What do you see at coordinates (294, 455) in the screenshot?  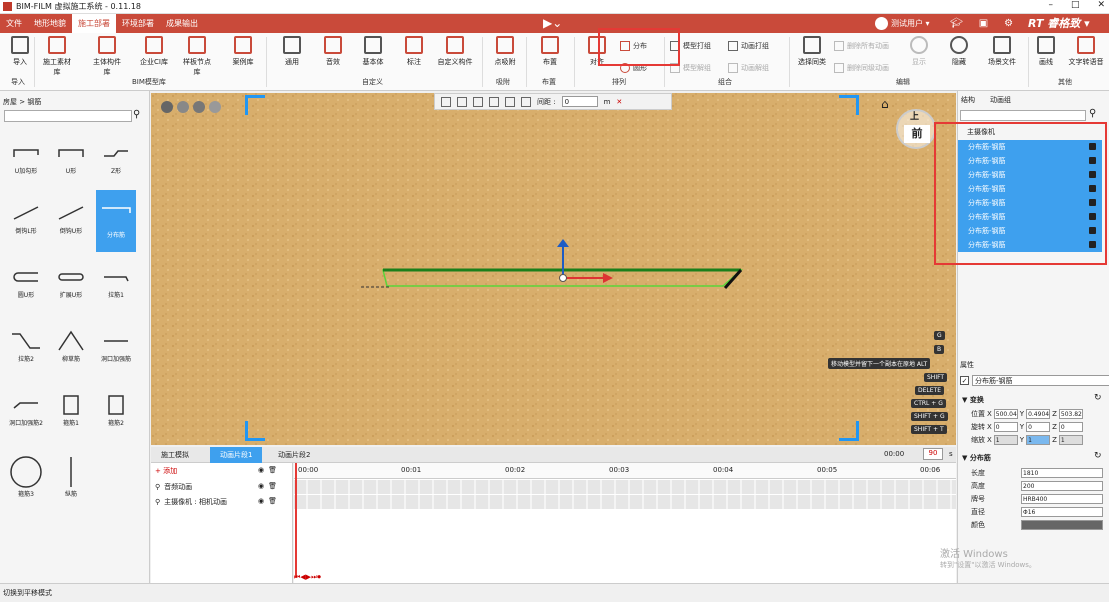 I see `tab-anim-clip-2: 动画片段2` at bounding box center [294, 455].